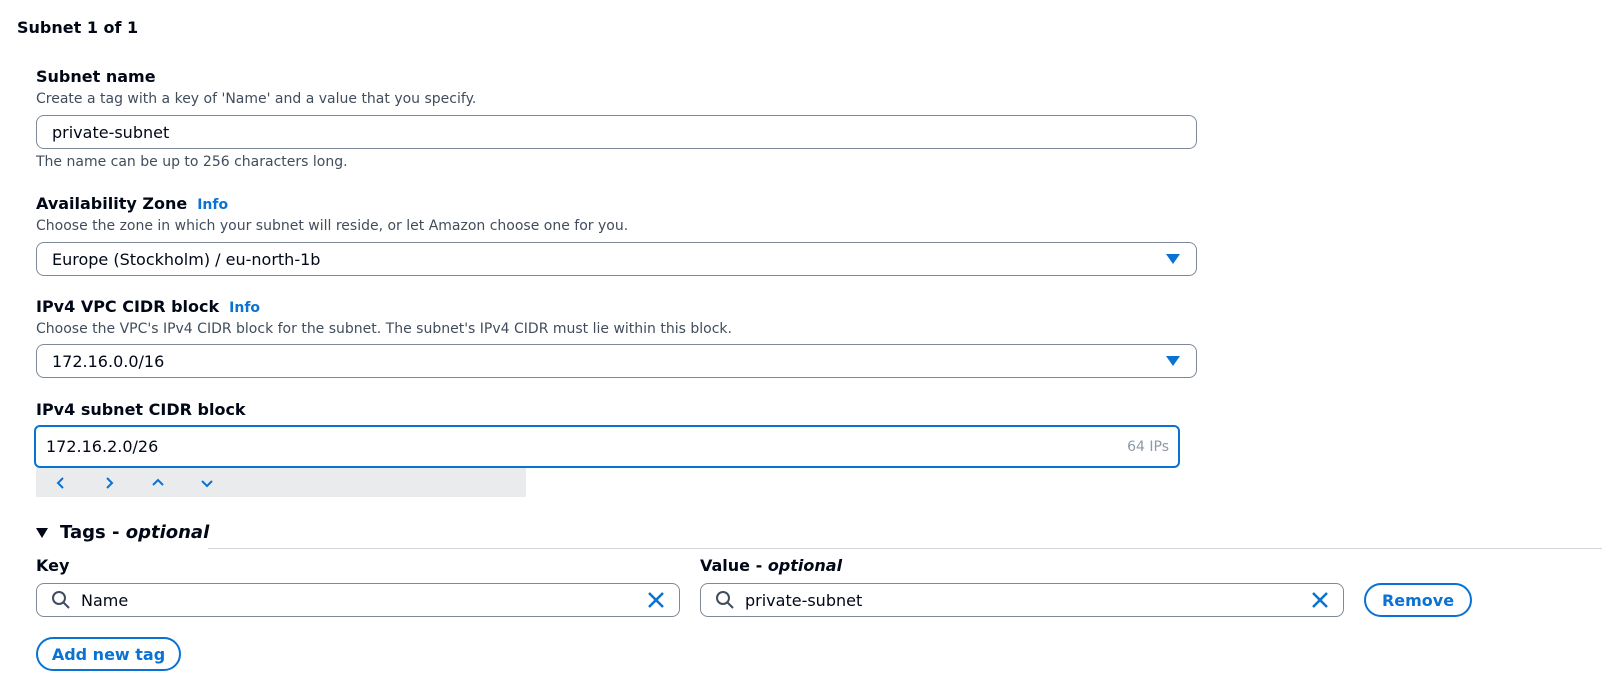  What do you see at coordinates (244, 308) in the screenshot?
I see `vpc-cidr-info-link: Info` at bounding box center [244, 308].